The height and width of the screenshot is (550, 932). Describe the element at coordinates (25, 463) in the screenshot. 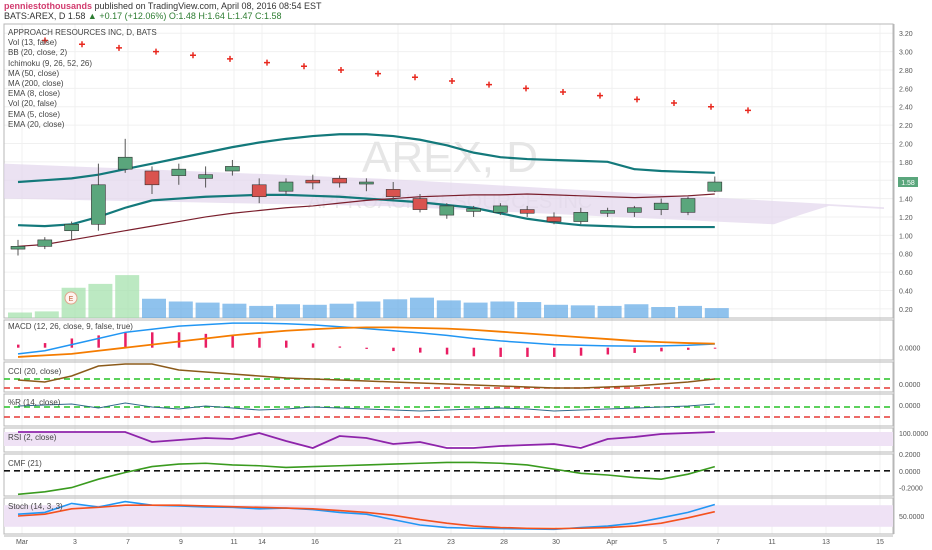

I see `cmf-label: CMF (21)` at that location.